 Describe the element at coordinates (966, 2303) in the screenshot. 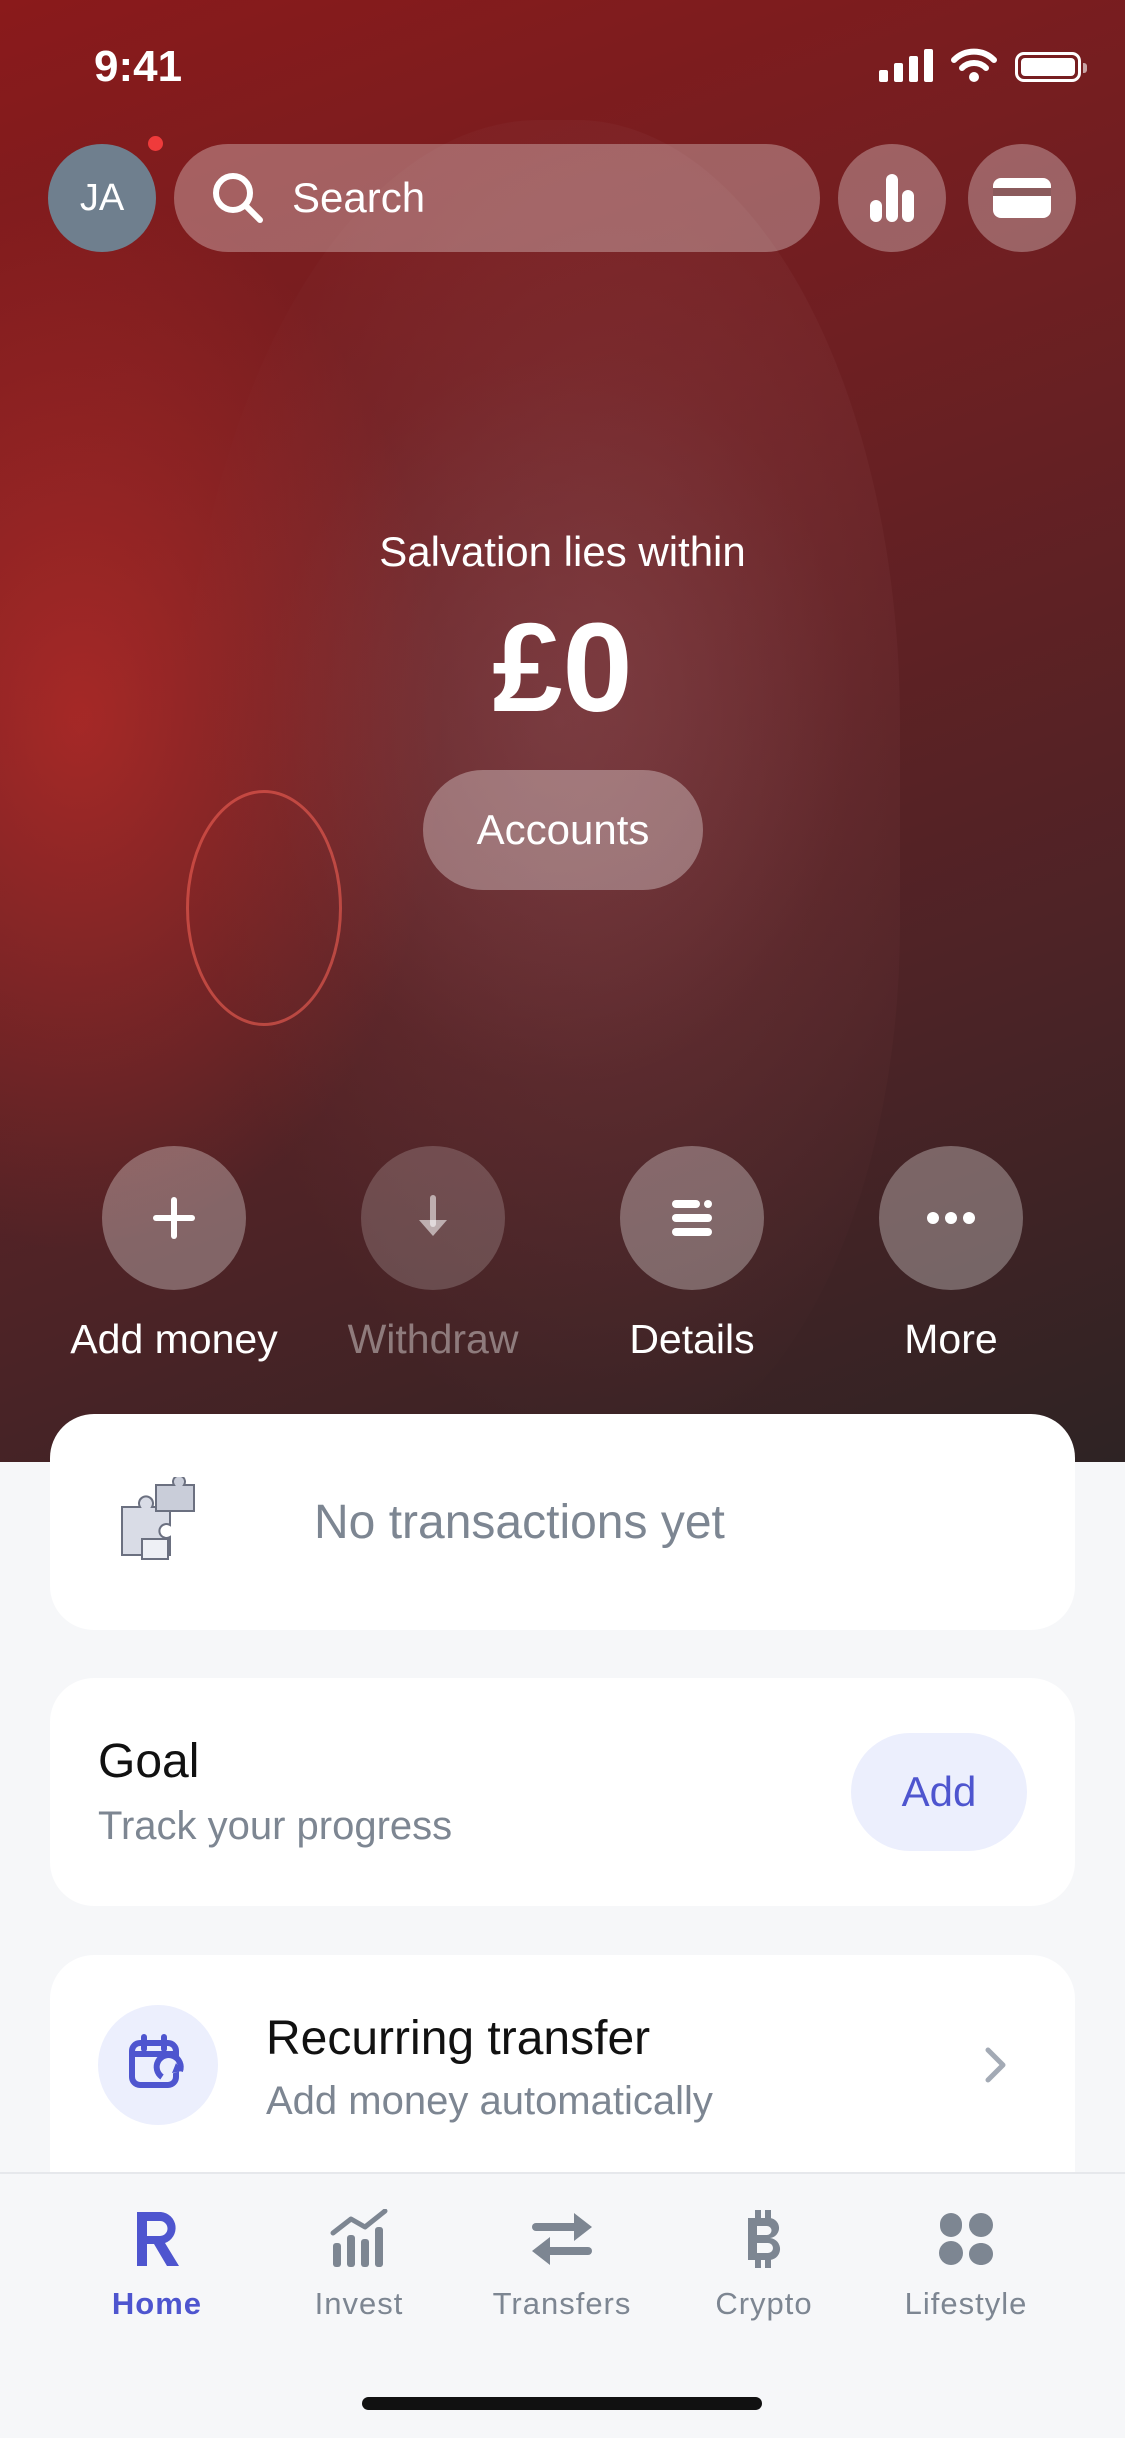

I see `tab-lifestyle-label: Lifestyle` at that location.